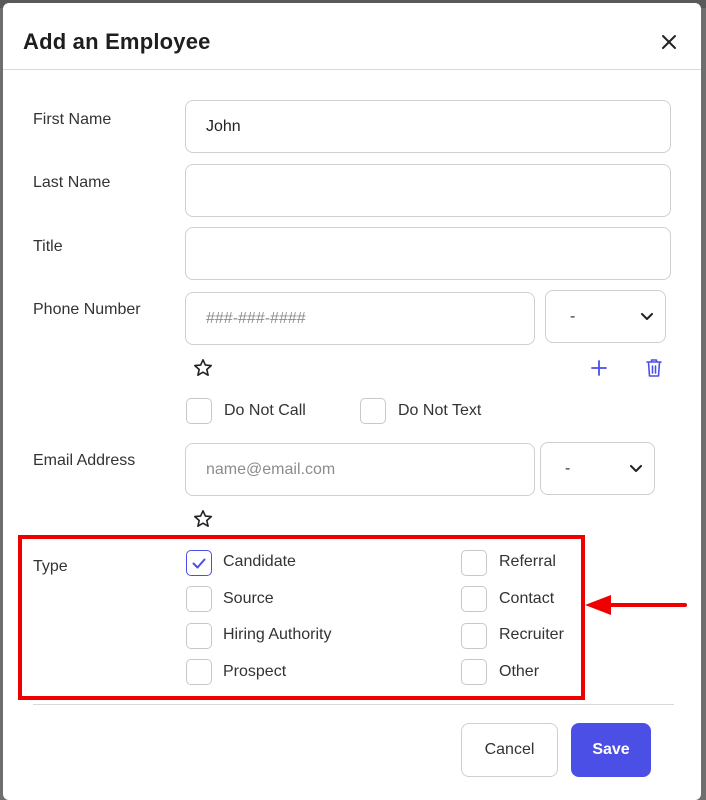  I want to click on do-not-call-label: Do Not Call, so click(265, 410).